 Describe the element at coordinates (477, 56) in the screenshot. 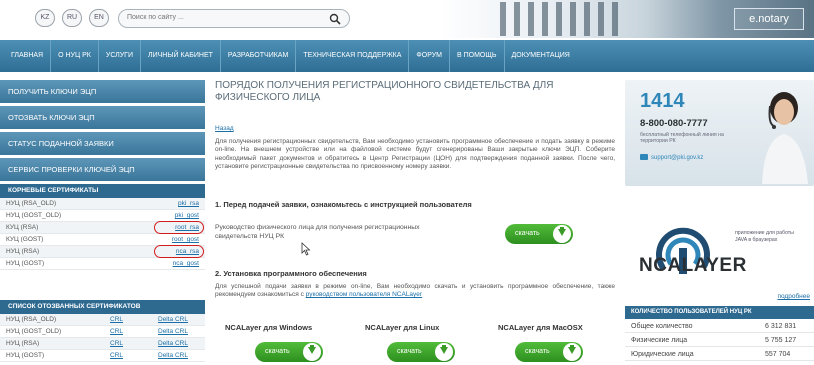

I see `nav-help: В ПОМОЩЬ` at that location.